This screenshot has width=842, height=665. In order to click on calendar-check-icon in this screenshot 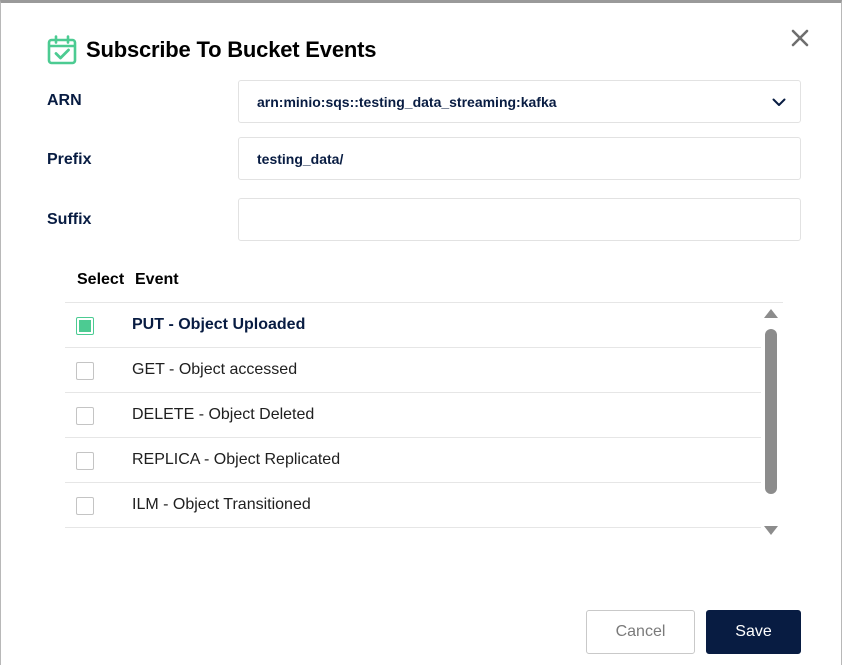, I will do `click(62, 50)`.